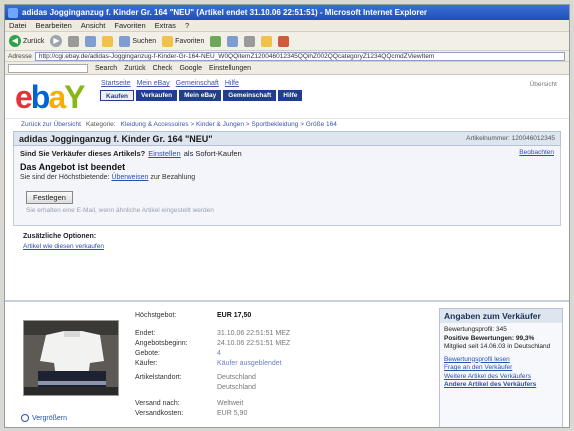 The width and height of the screenshot is (574, 431). What do you see at coordinates (26, 41) in the screenshot?
I see `back-button: ◀ Zurück` at bounding box center [26, 41].